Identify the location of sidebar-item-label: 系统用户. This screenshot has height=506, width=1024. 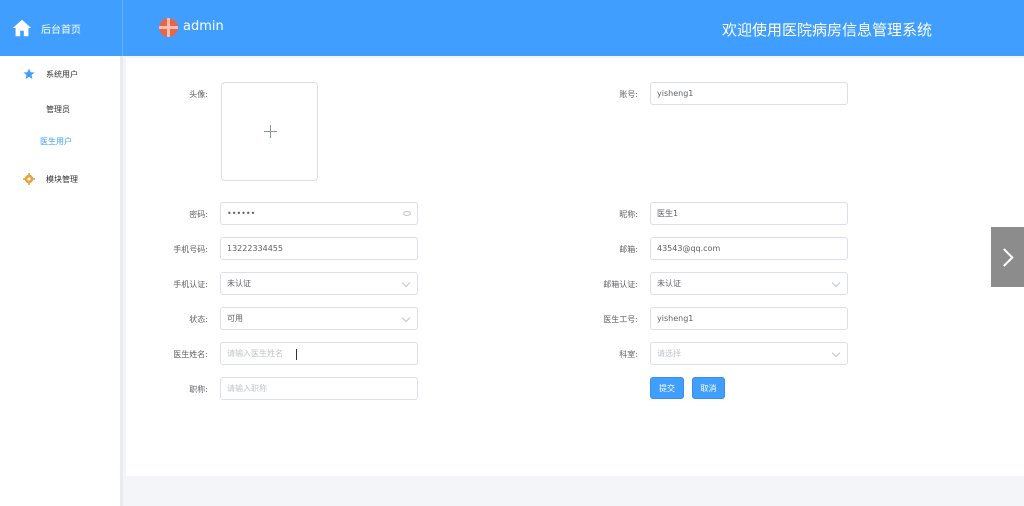
(62, 74).